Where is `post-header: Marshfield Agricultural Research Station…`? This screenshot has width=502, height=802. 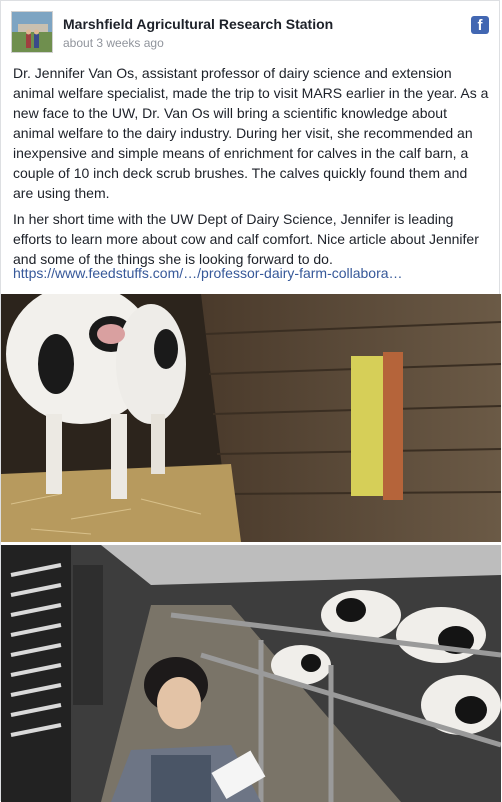 post-header: Marshfield Agricultural Research Station… is located at coordinates (251, 33).